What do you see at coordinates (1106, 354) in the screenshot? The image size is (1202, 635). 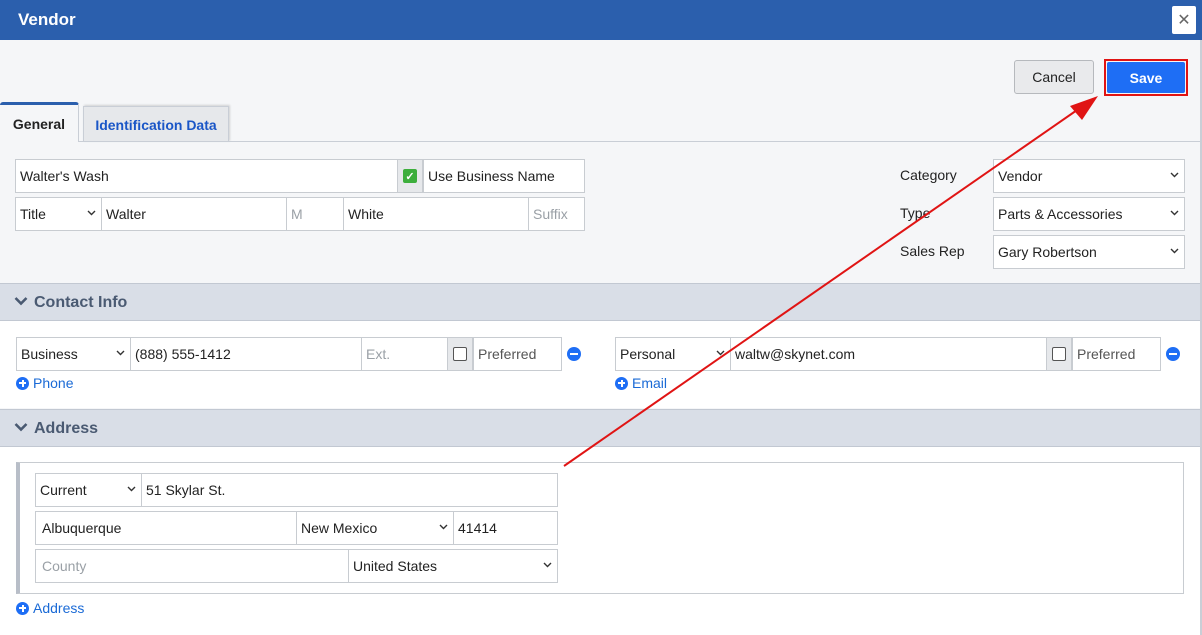 I see `email-preferred-label: Preferred` at bounding box center [1106, 354].